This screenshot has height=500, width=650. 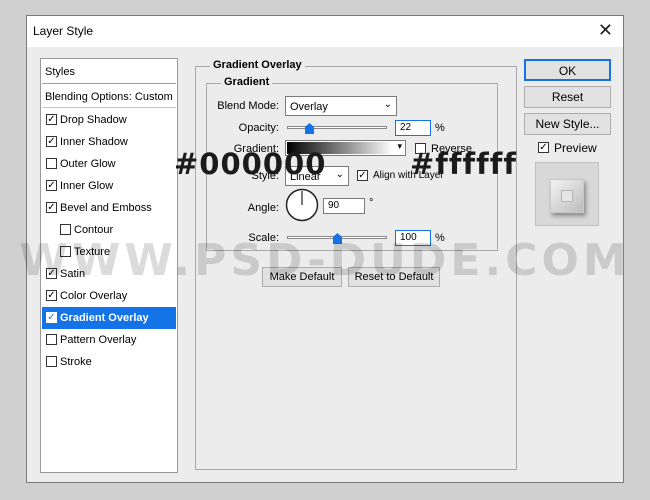 I want to click on watermark: WWW.PSD-DUDE.COM, so click(x=325, y=260).